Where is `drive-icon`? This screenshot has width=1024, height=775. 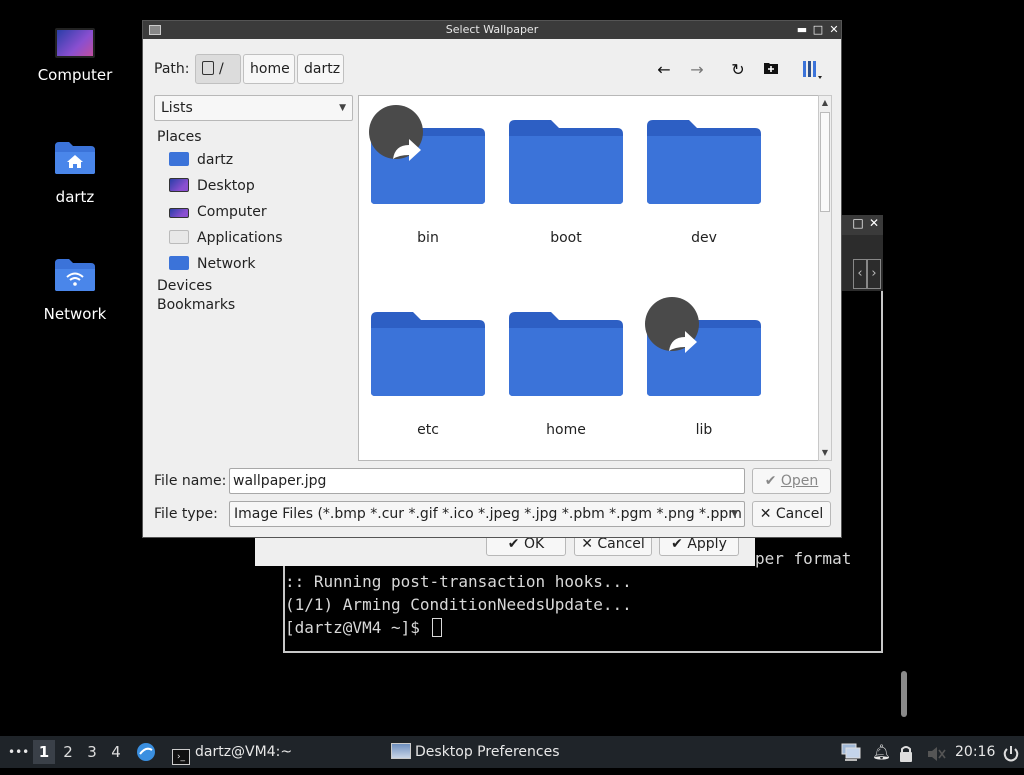
drive-icon is located at coordinates (208, 68).